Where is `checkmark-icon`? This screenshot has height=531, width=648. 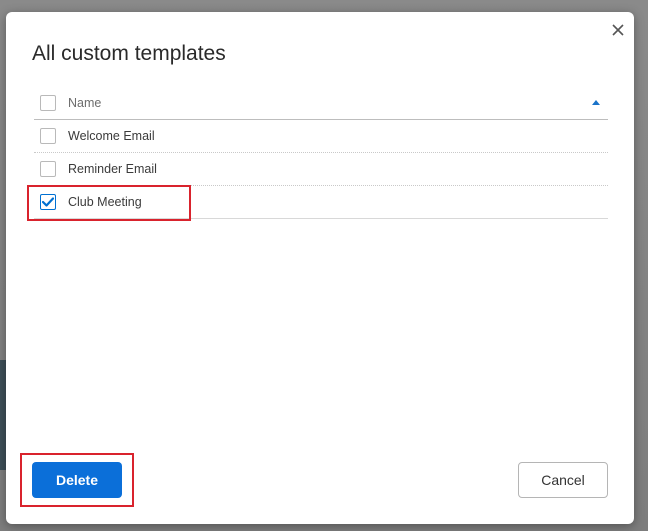
checkmark-icon is located at coordinates (48, 202).